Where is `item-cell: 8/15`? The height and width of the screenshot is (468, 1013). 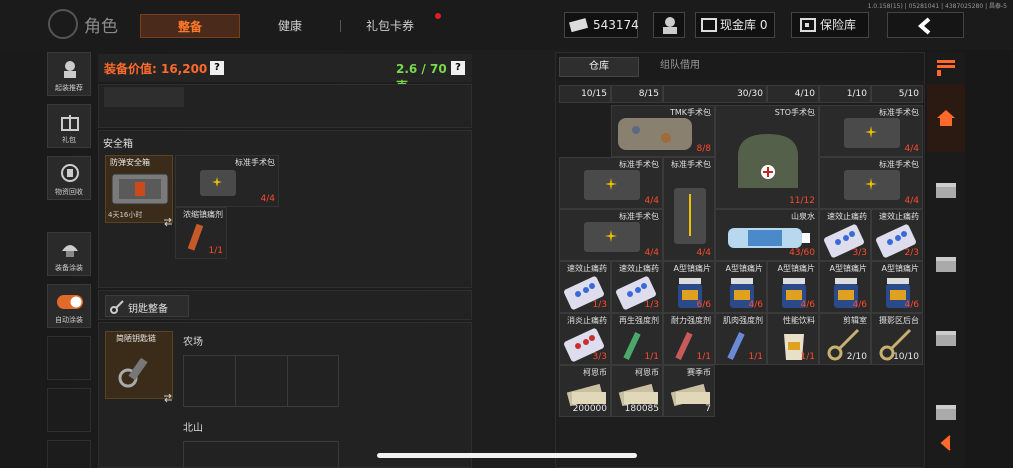 item-cell: 8/15 is located at coordinates (637, 94).